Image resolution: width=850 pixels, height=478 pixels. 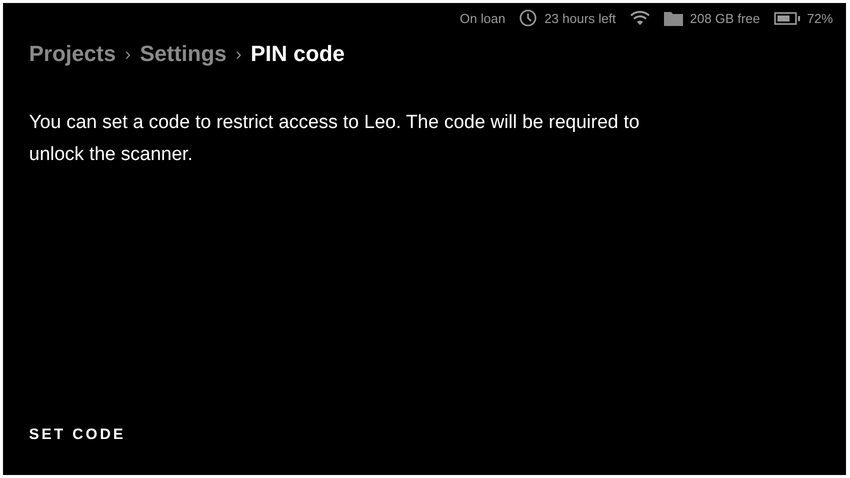 What do you see at coordinates (725, 18) in the screenshot?
I see `status-text: 208 GB free` at bounding box center [725, 18].